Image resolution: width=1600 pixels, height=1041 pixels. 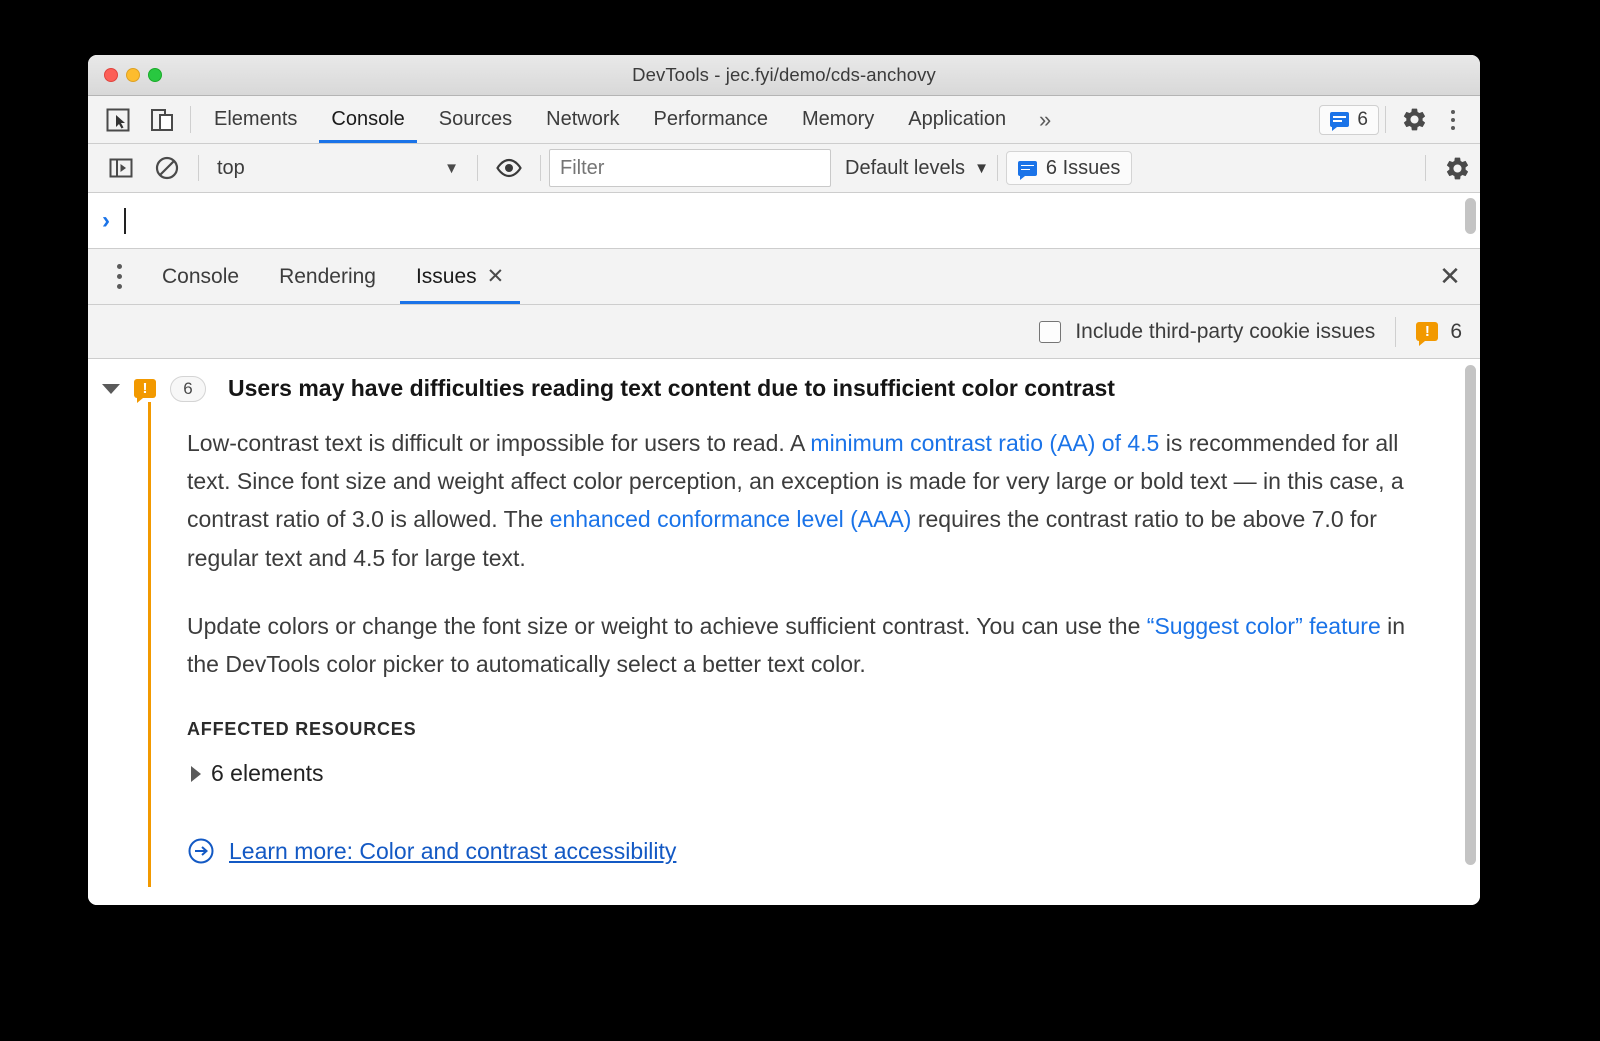 I want to click on console-toolbar: top ▼ Default levels ▼ 6 Issues, so click(x=784, y=168).